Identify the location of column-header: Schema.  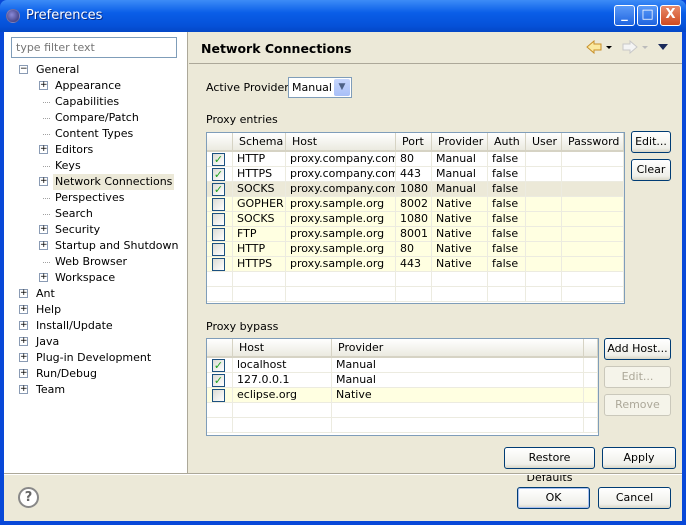
(259, 142).